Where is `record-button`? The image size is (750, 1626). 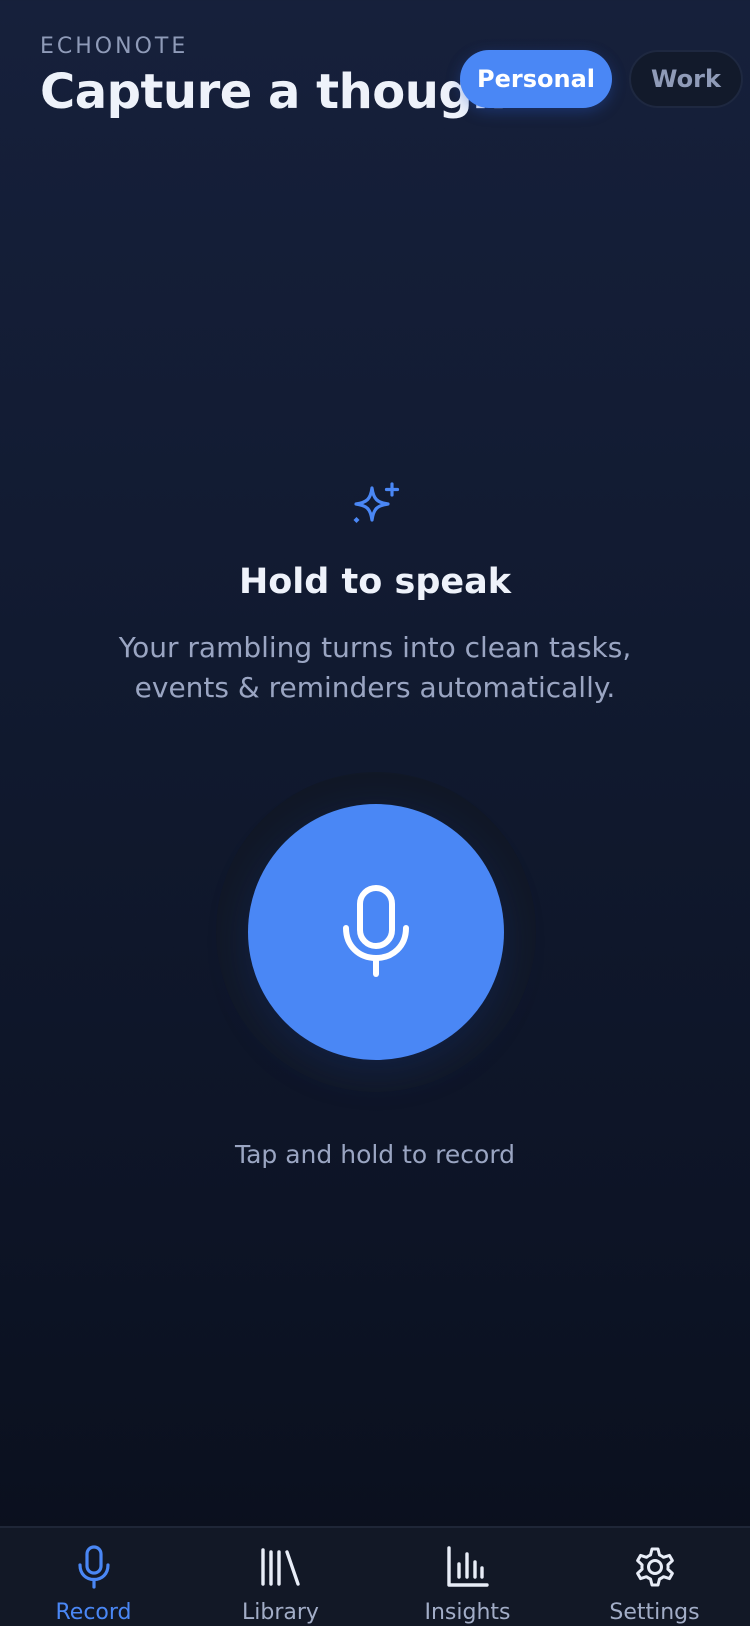 record-button is located at coordinates (376, 932).